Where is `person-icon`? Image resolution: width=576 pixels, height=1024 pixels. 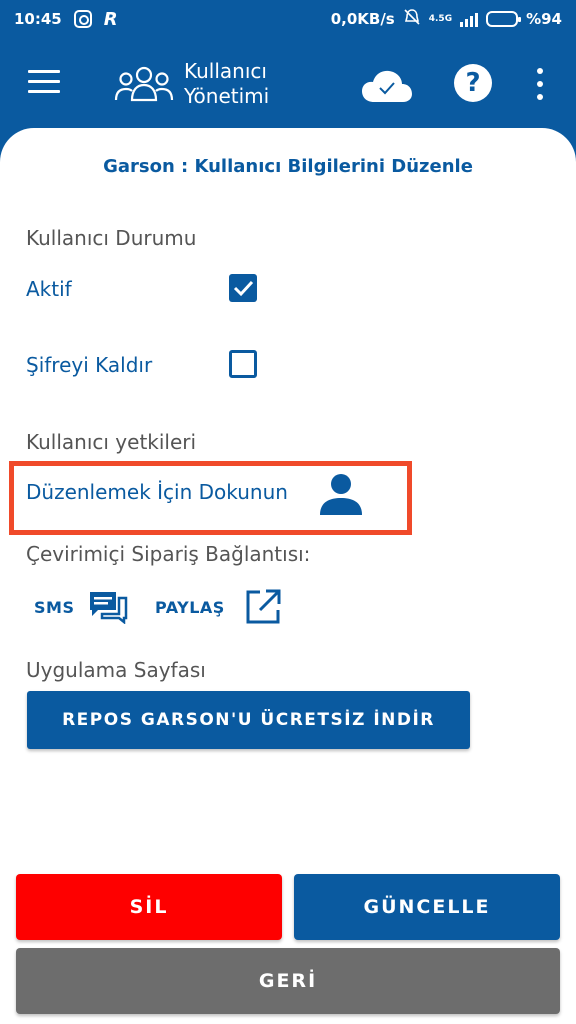
person-icon is located at coordinates (341, 494).